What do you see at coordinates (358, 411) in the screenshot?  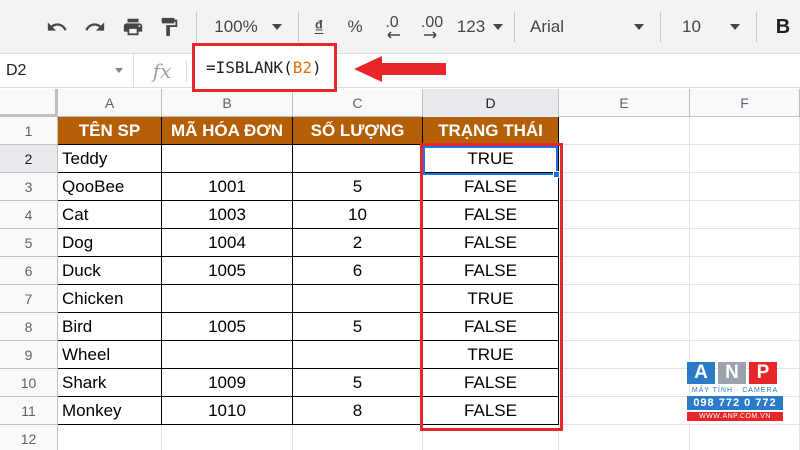 I see `table-cell: 8` at bounding box center [358, 411].